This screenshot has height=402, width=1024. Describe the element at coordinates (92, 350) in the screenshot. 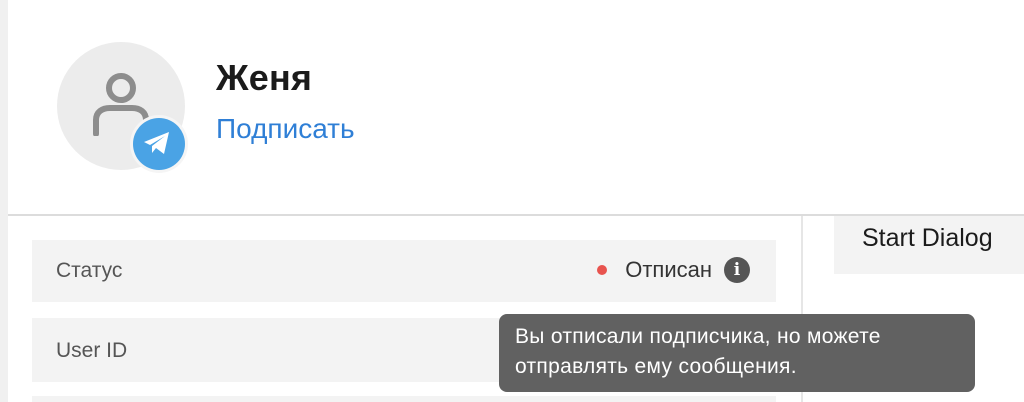

I see `user-id-label: User ID` at that location.